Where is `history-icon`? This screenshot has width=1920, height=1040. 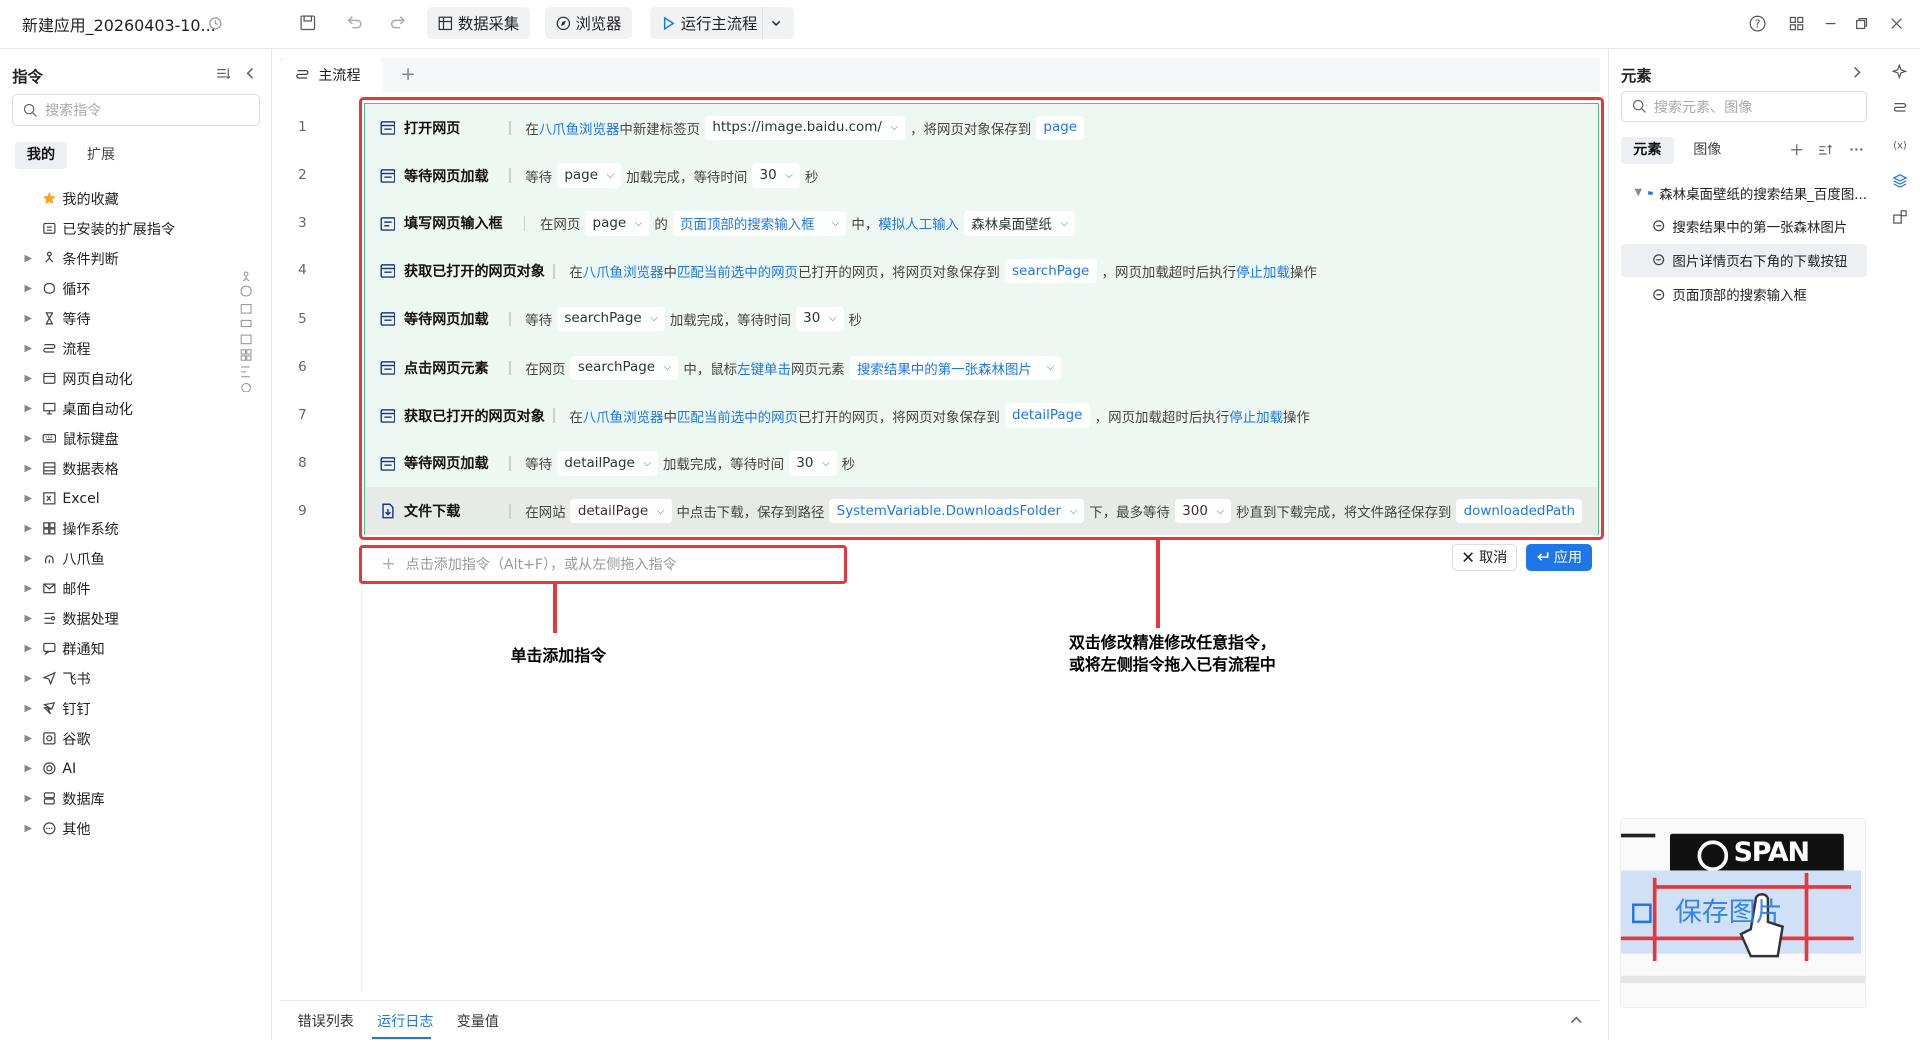 history-icon is located at coordinates (215, 23).